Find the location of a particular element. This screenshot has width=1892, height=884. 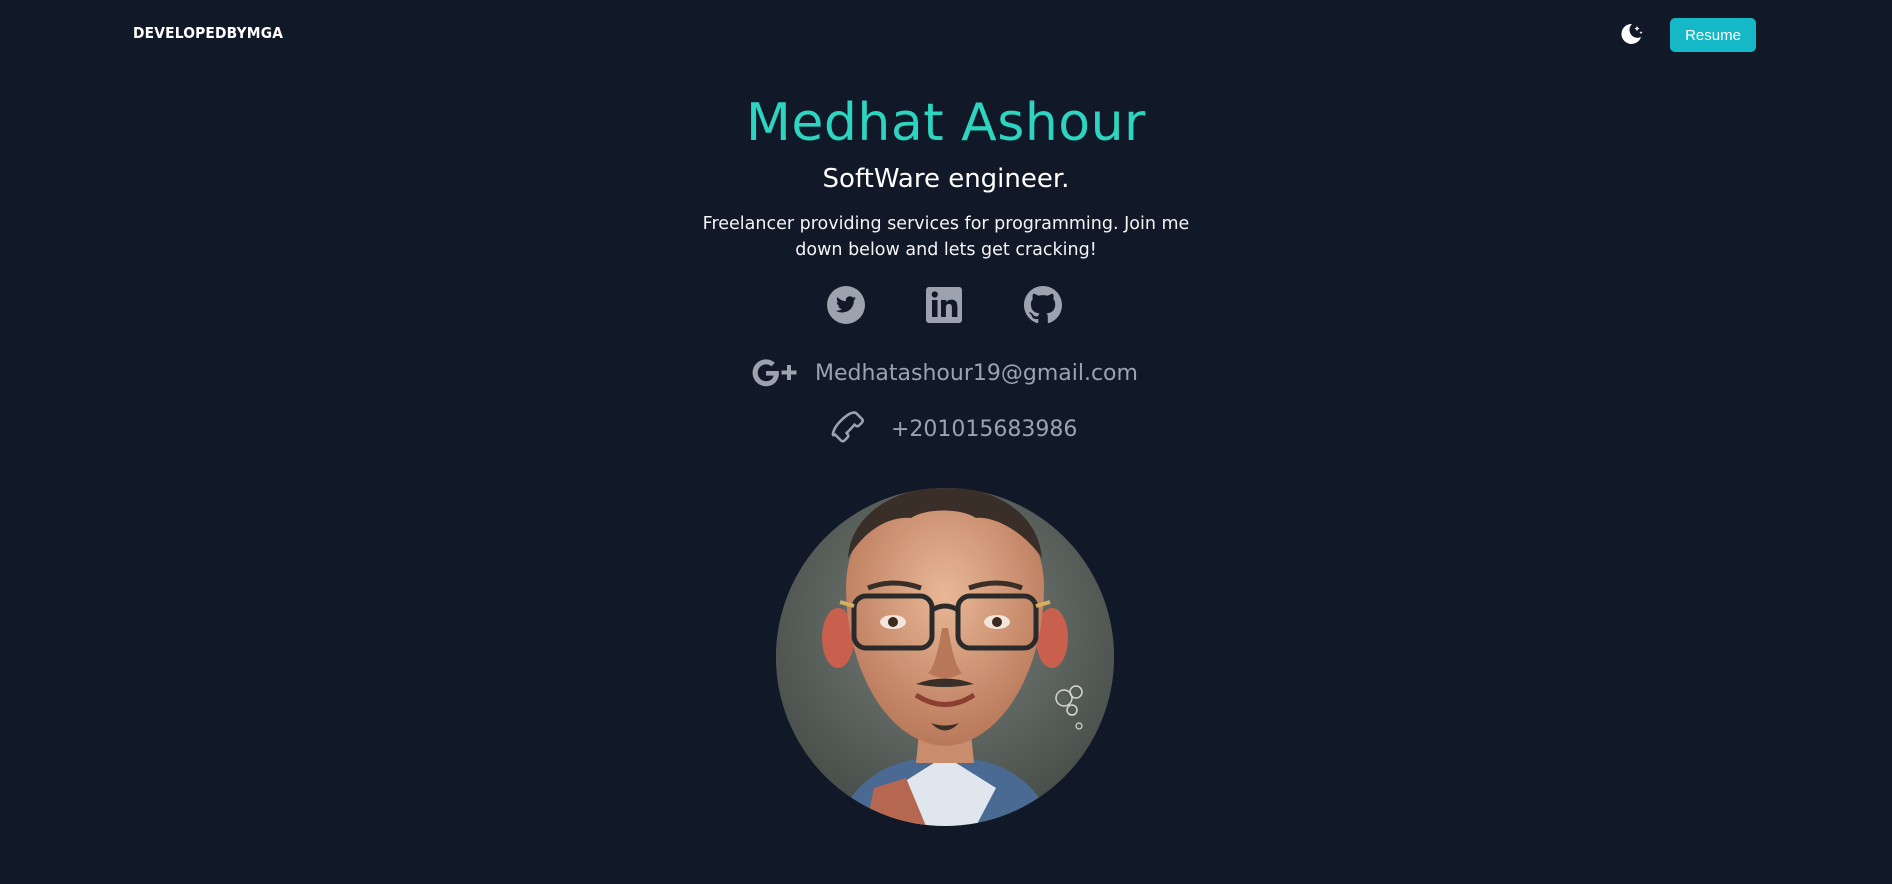

phone-row: +201015683986 is located at coordinates (953, 429).